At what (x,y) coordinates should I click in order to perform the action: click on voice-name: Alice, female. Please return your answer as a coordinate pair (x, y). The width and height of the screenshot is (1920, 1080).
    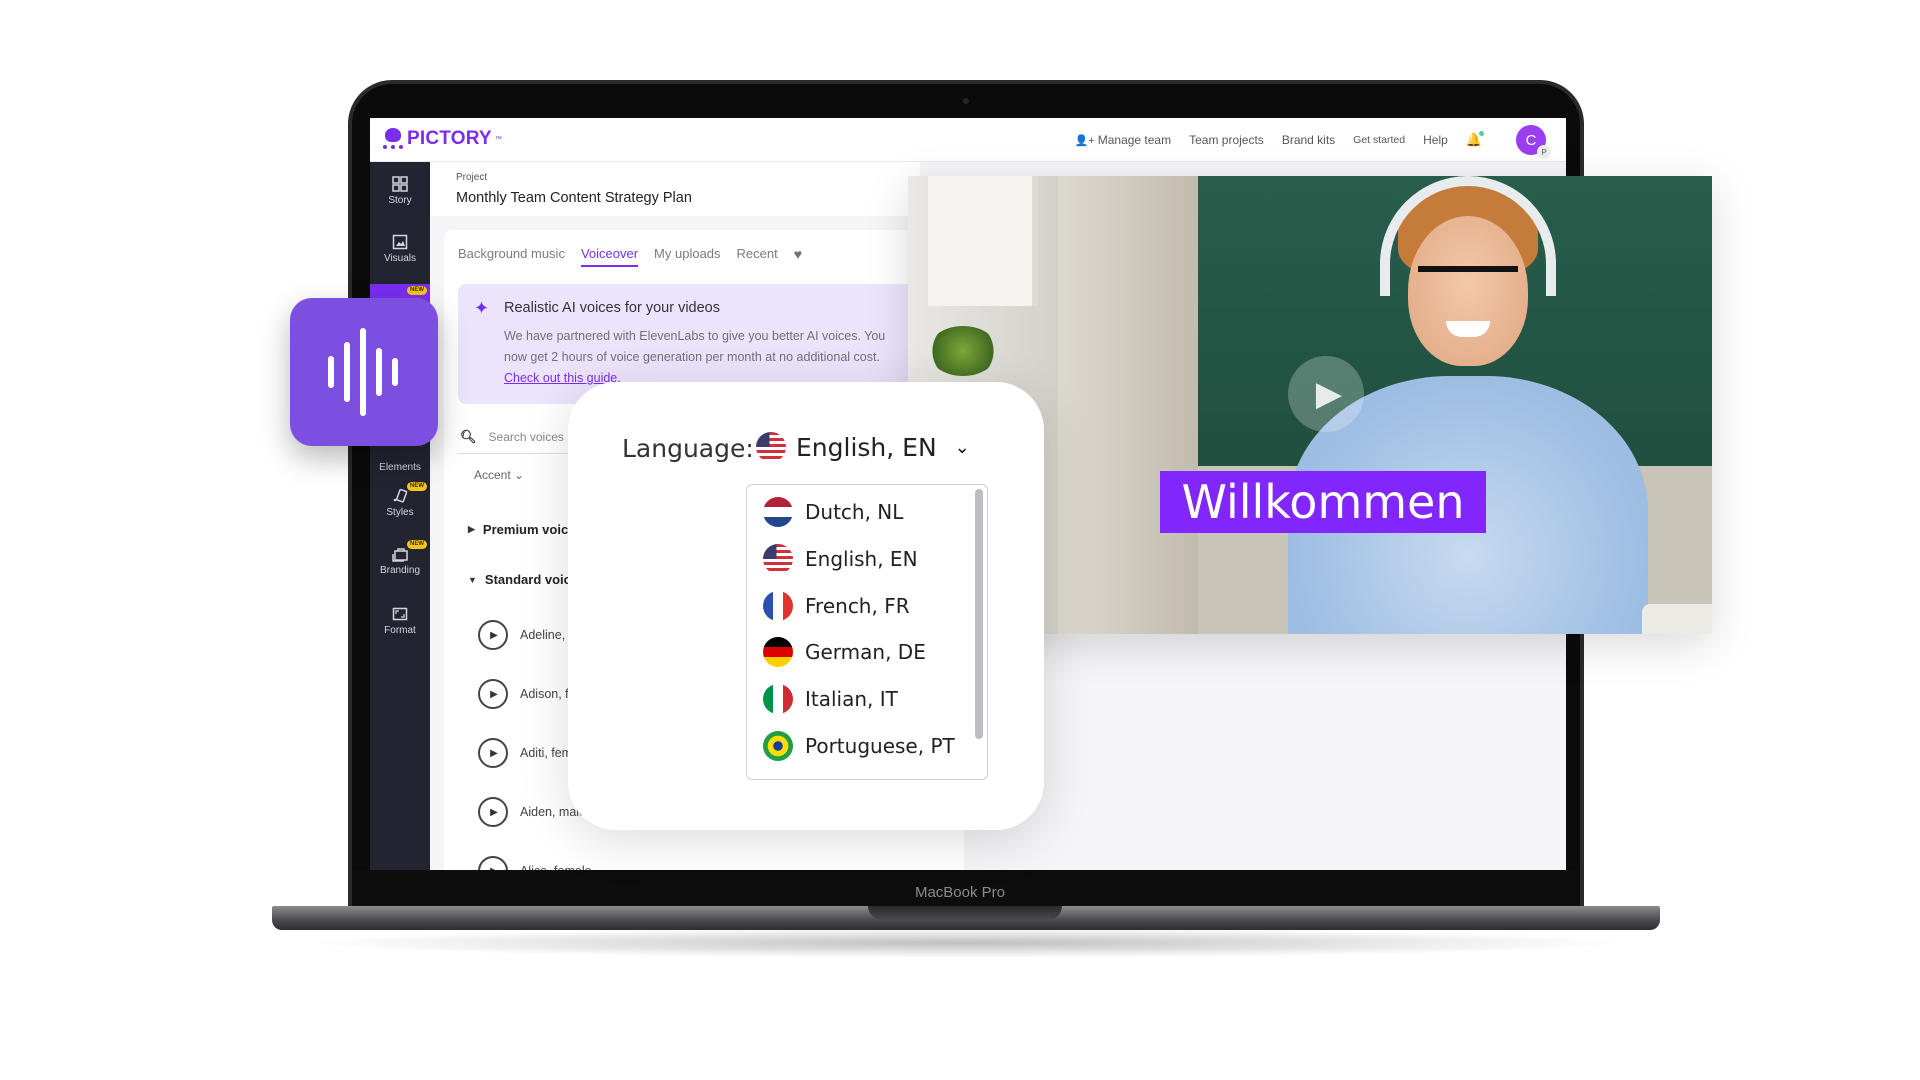
    Looking at the image, I should click on (556, 867).